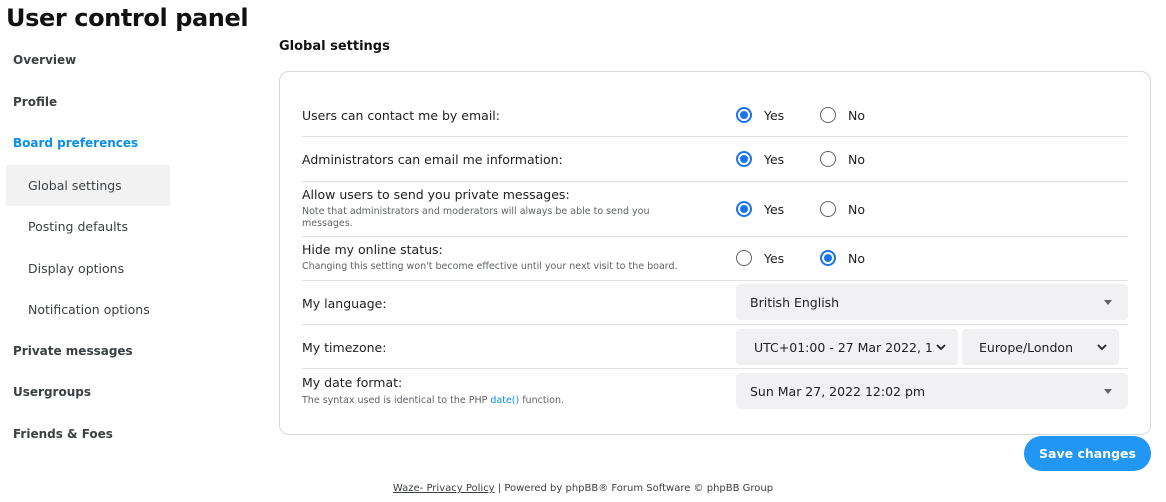 Image resolution: width=1166 pixels, height=502 pixels. Describe the element at coordinates (88, 227) in the screenshot. I see `nav-posting-defaults: Posting defaults` at that location.